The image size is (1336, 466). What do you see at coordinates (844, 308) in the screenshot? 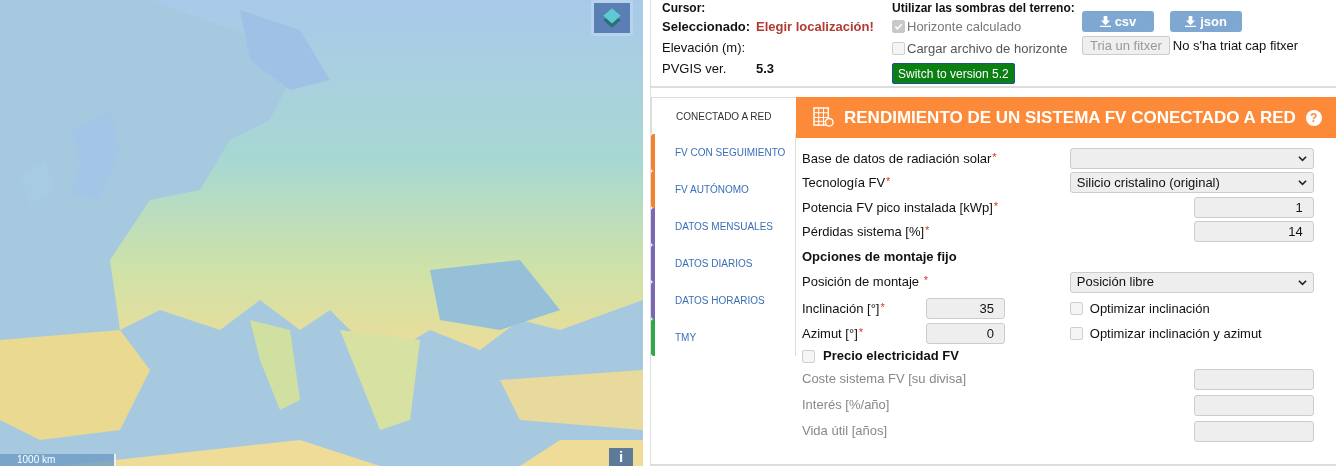
I see `field-label: Inclinación [°]*` at bounding box center [844, 308].